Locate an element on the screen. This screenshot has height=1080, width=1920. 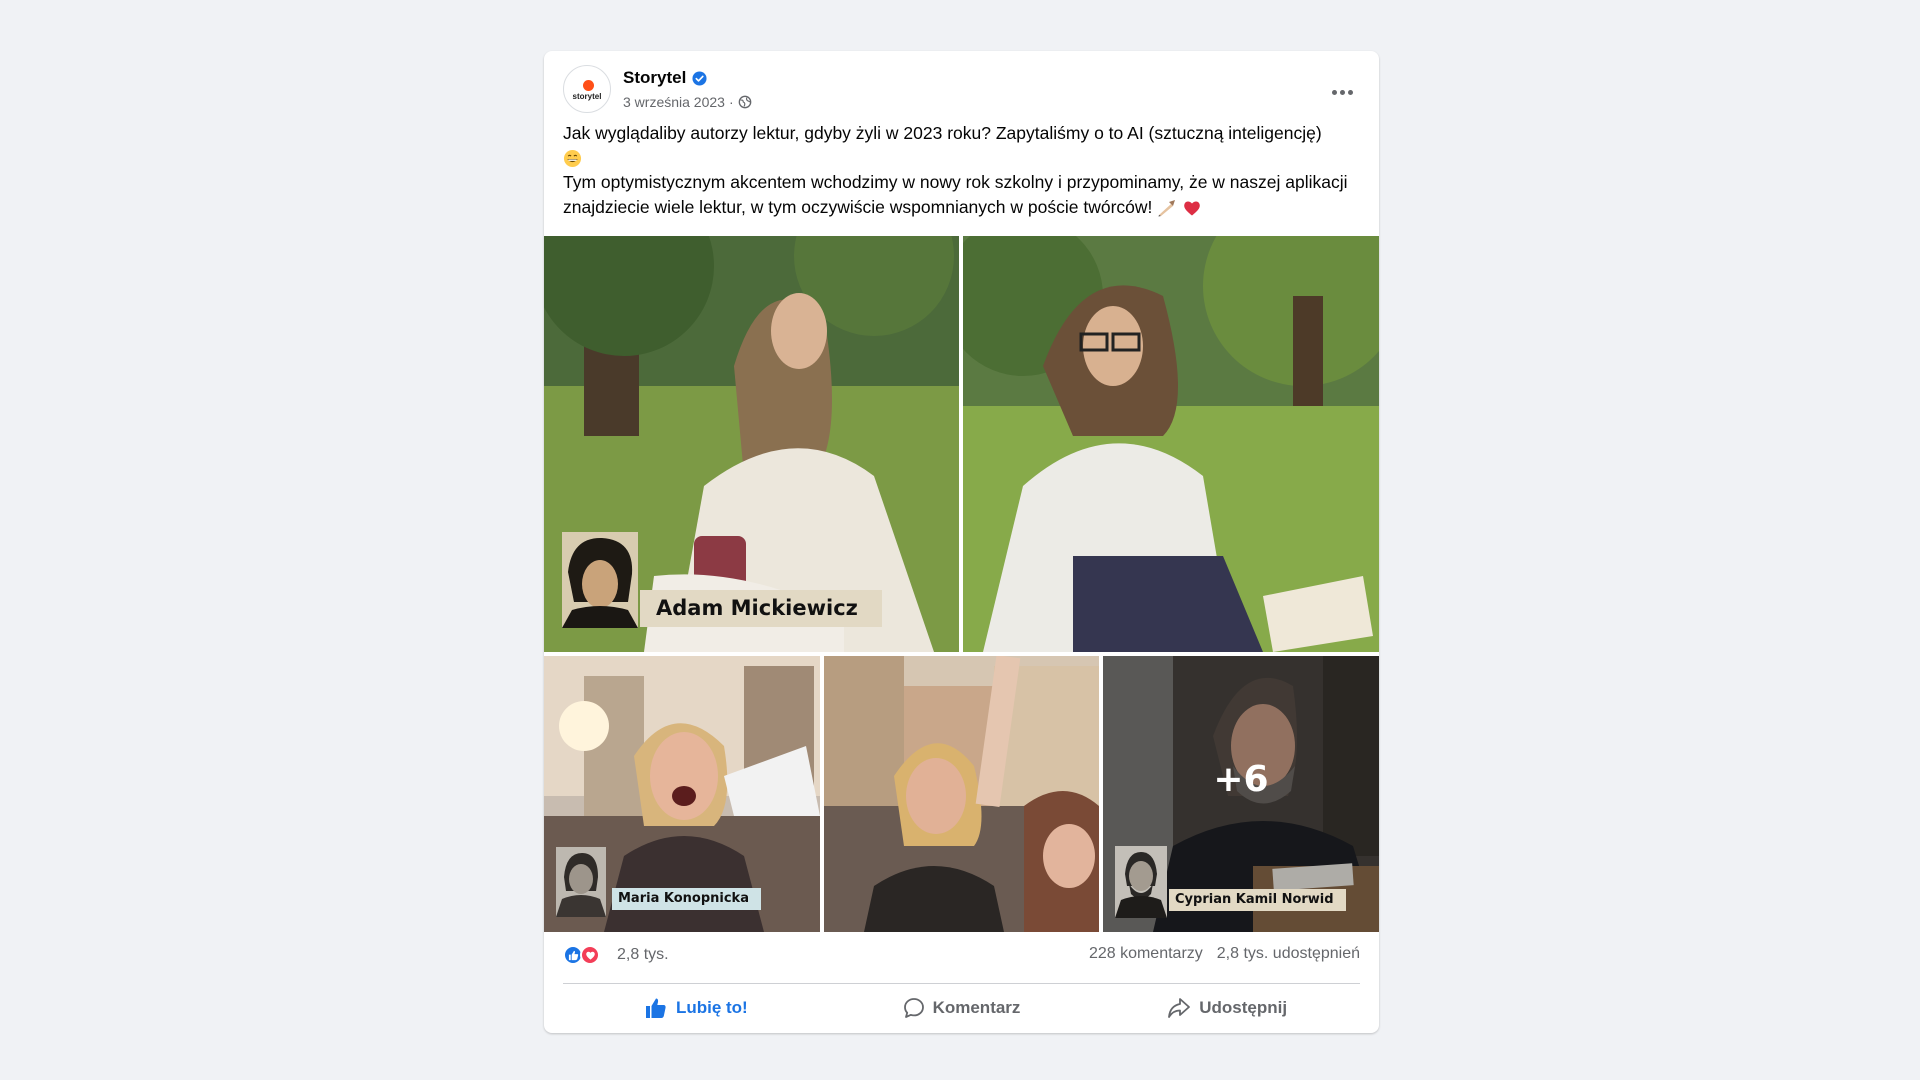
norwid-portrait-image is located at coordinates (1141, 882).